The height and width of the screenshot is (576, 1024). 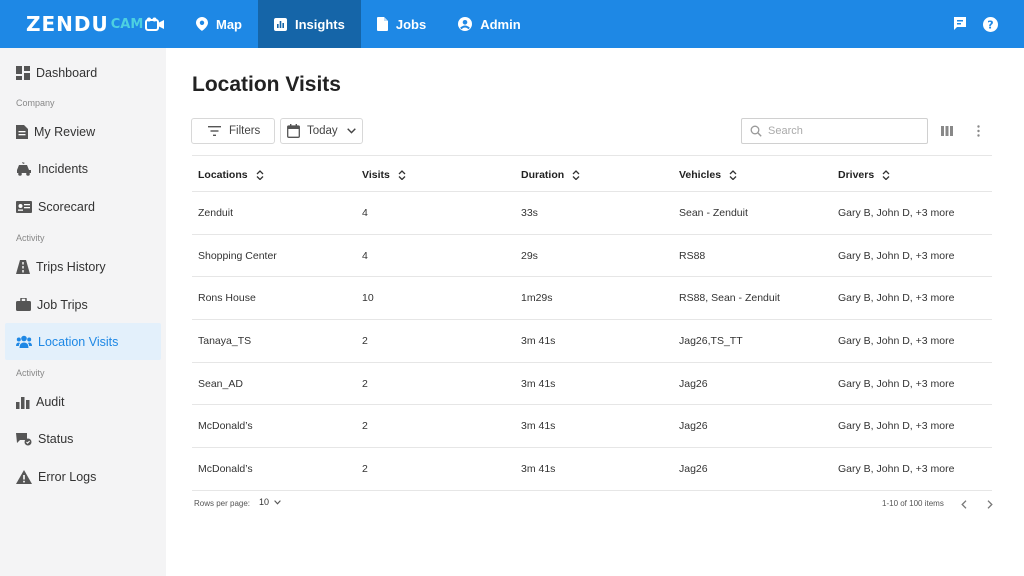 I want to click on column-settings-button, so click(x=947, y=131).